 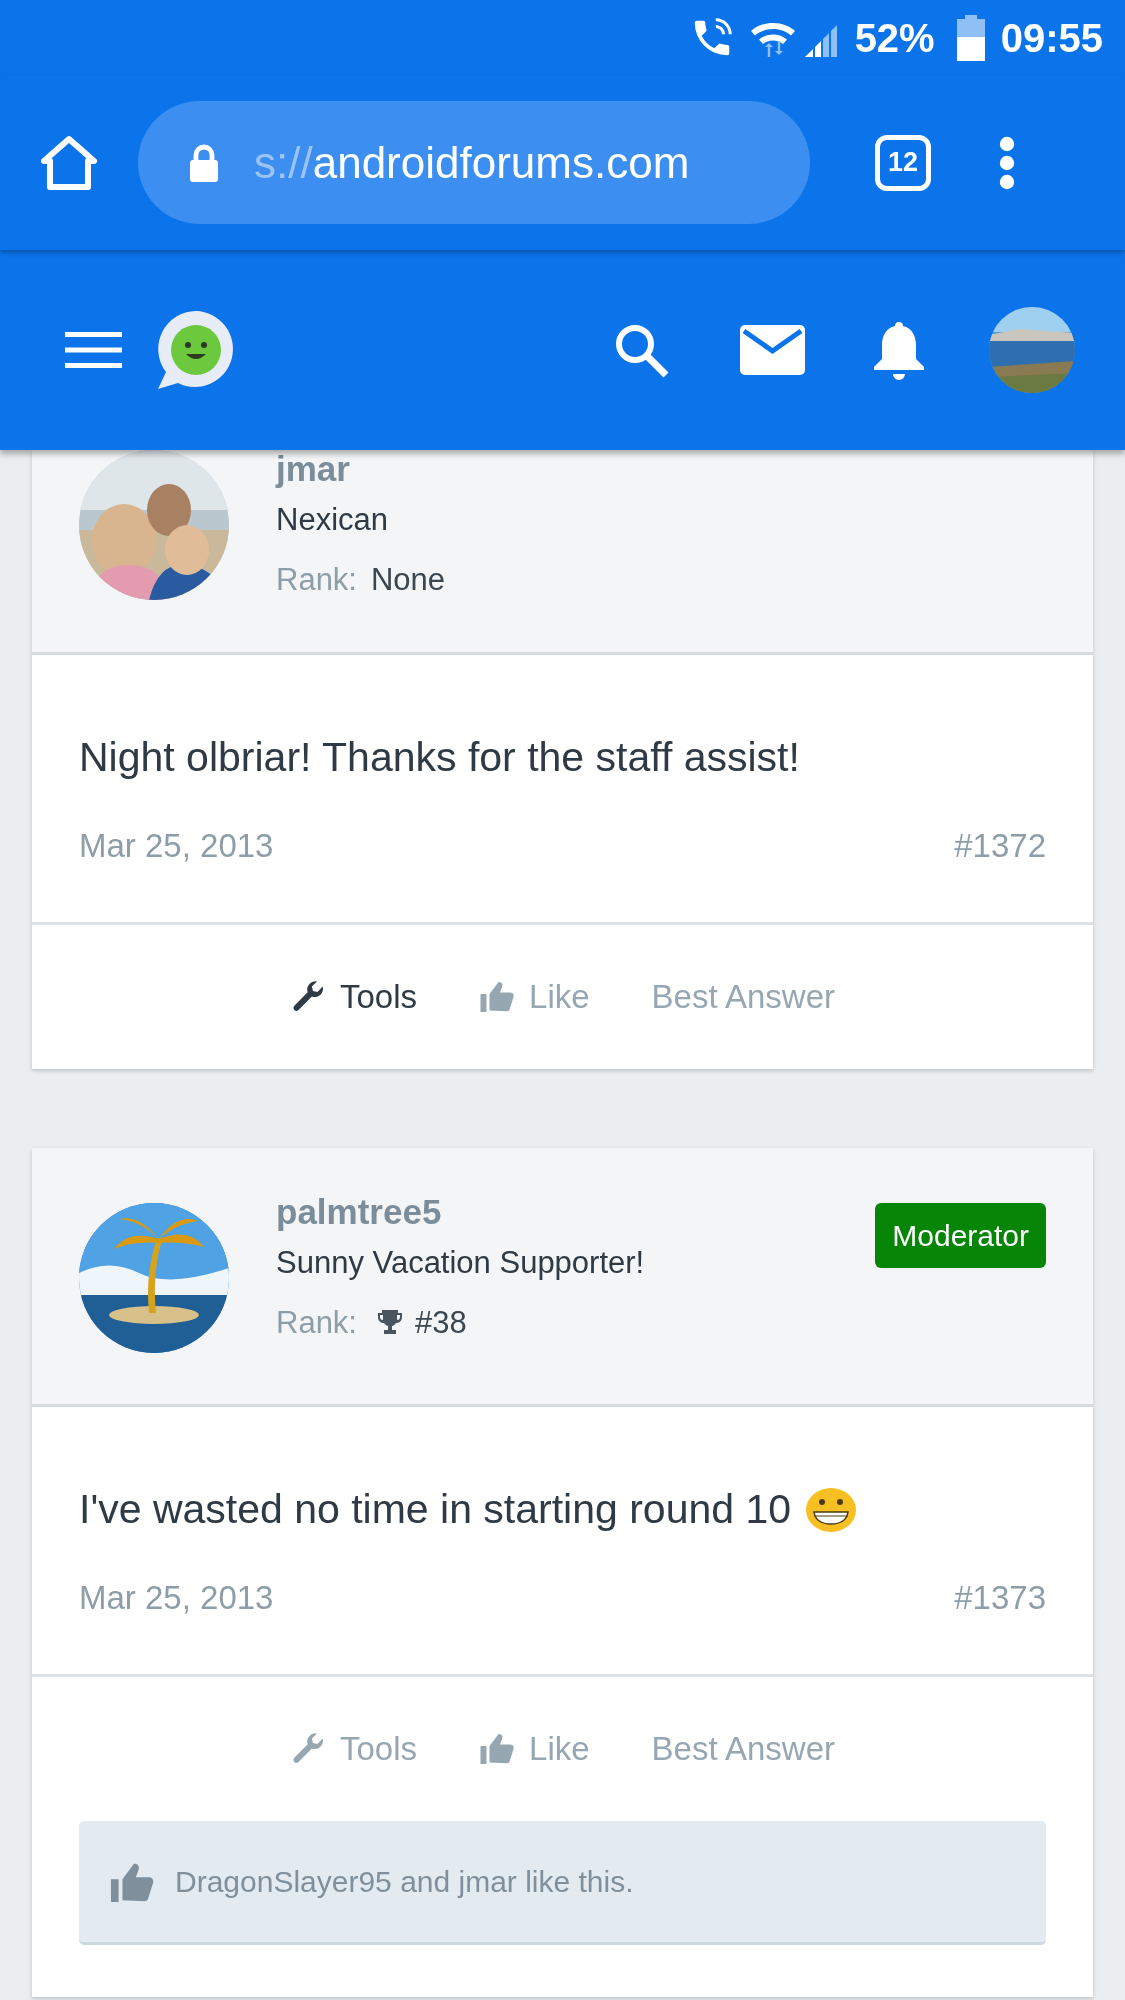 I want to click on tab-count-button: 12, so click(x=903, y=162).